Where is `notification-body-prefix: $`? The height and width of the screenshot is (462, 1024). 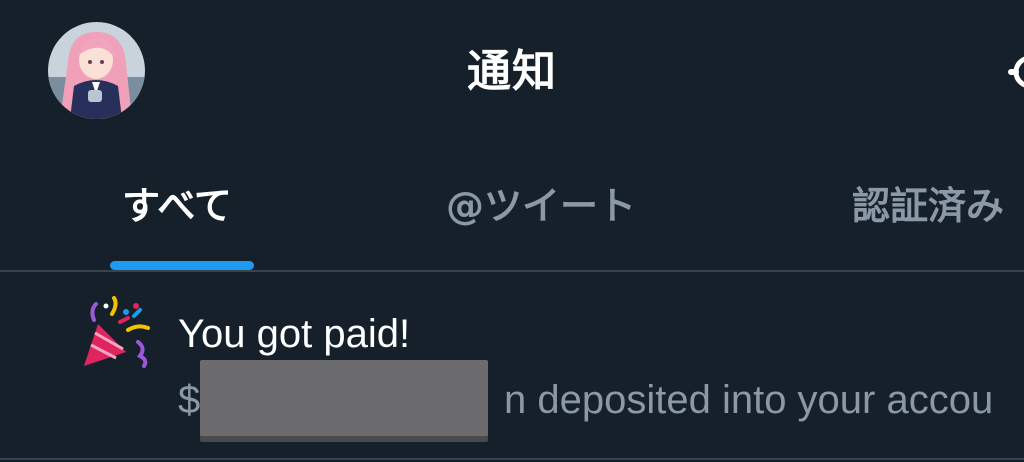
notification-body-prefix: $ is located at coordinates (189, 400).